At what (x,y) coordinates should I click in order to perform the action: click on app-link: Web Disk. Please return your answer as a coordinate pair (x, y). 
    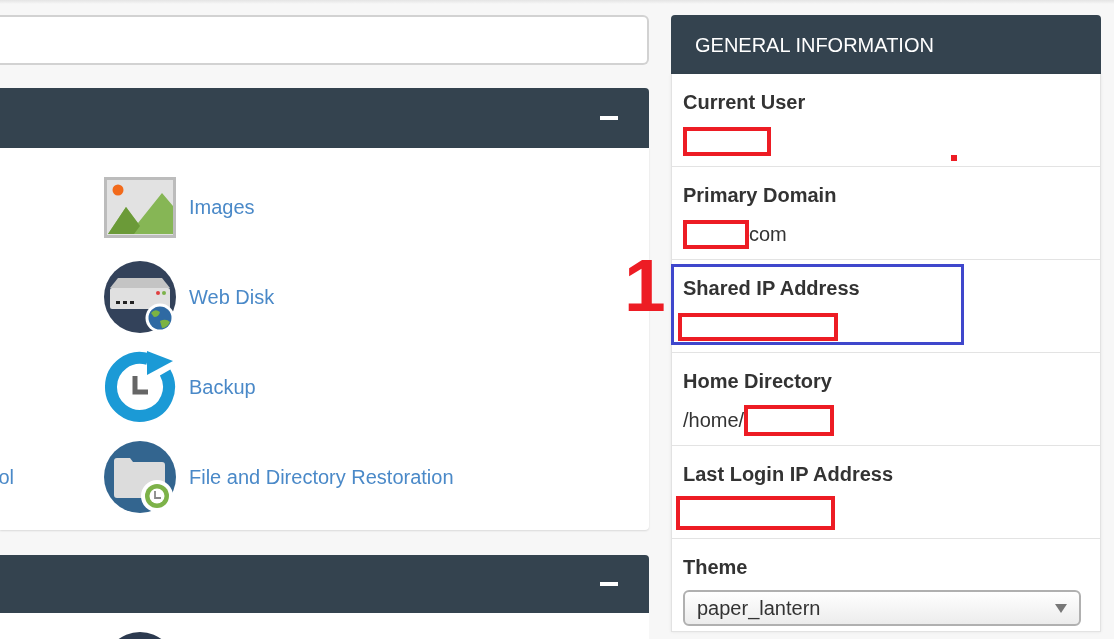
    Looking at the image, I should click on (232, 297).